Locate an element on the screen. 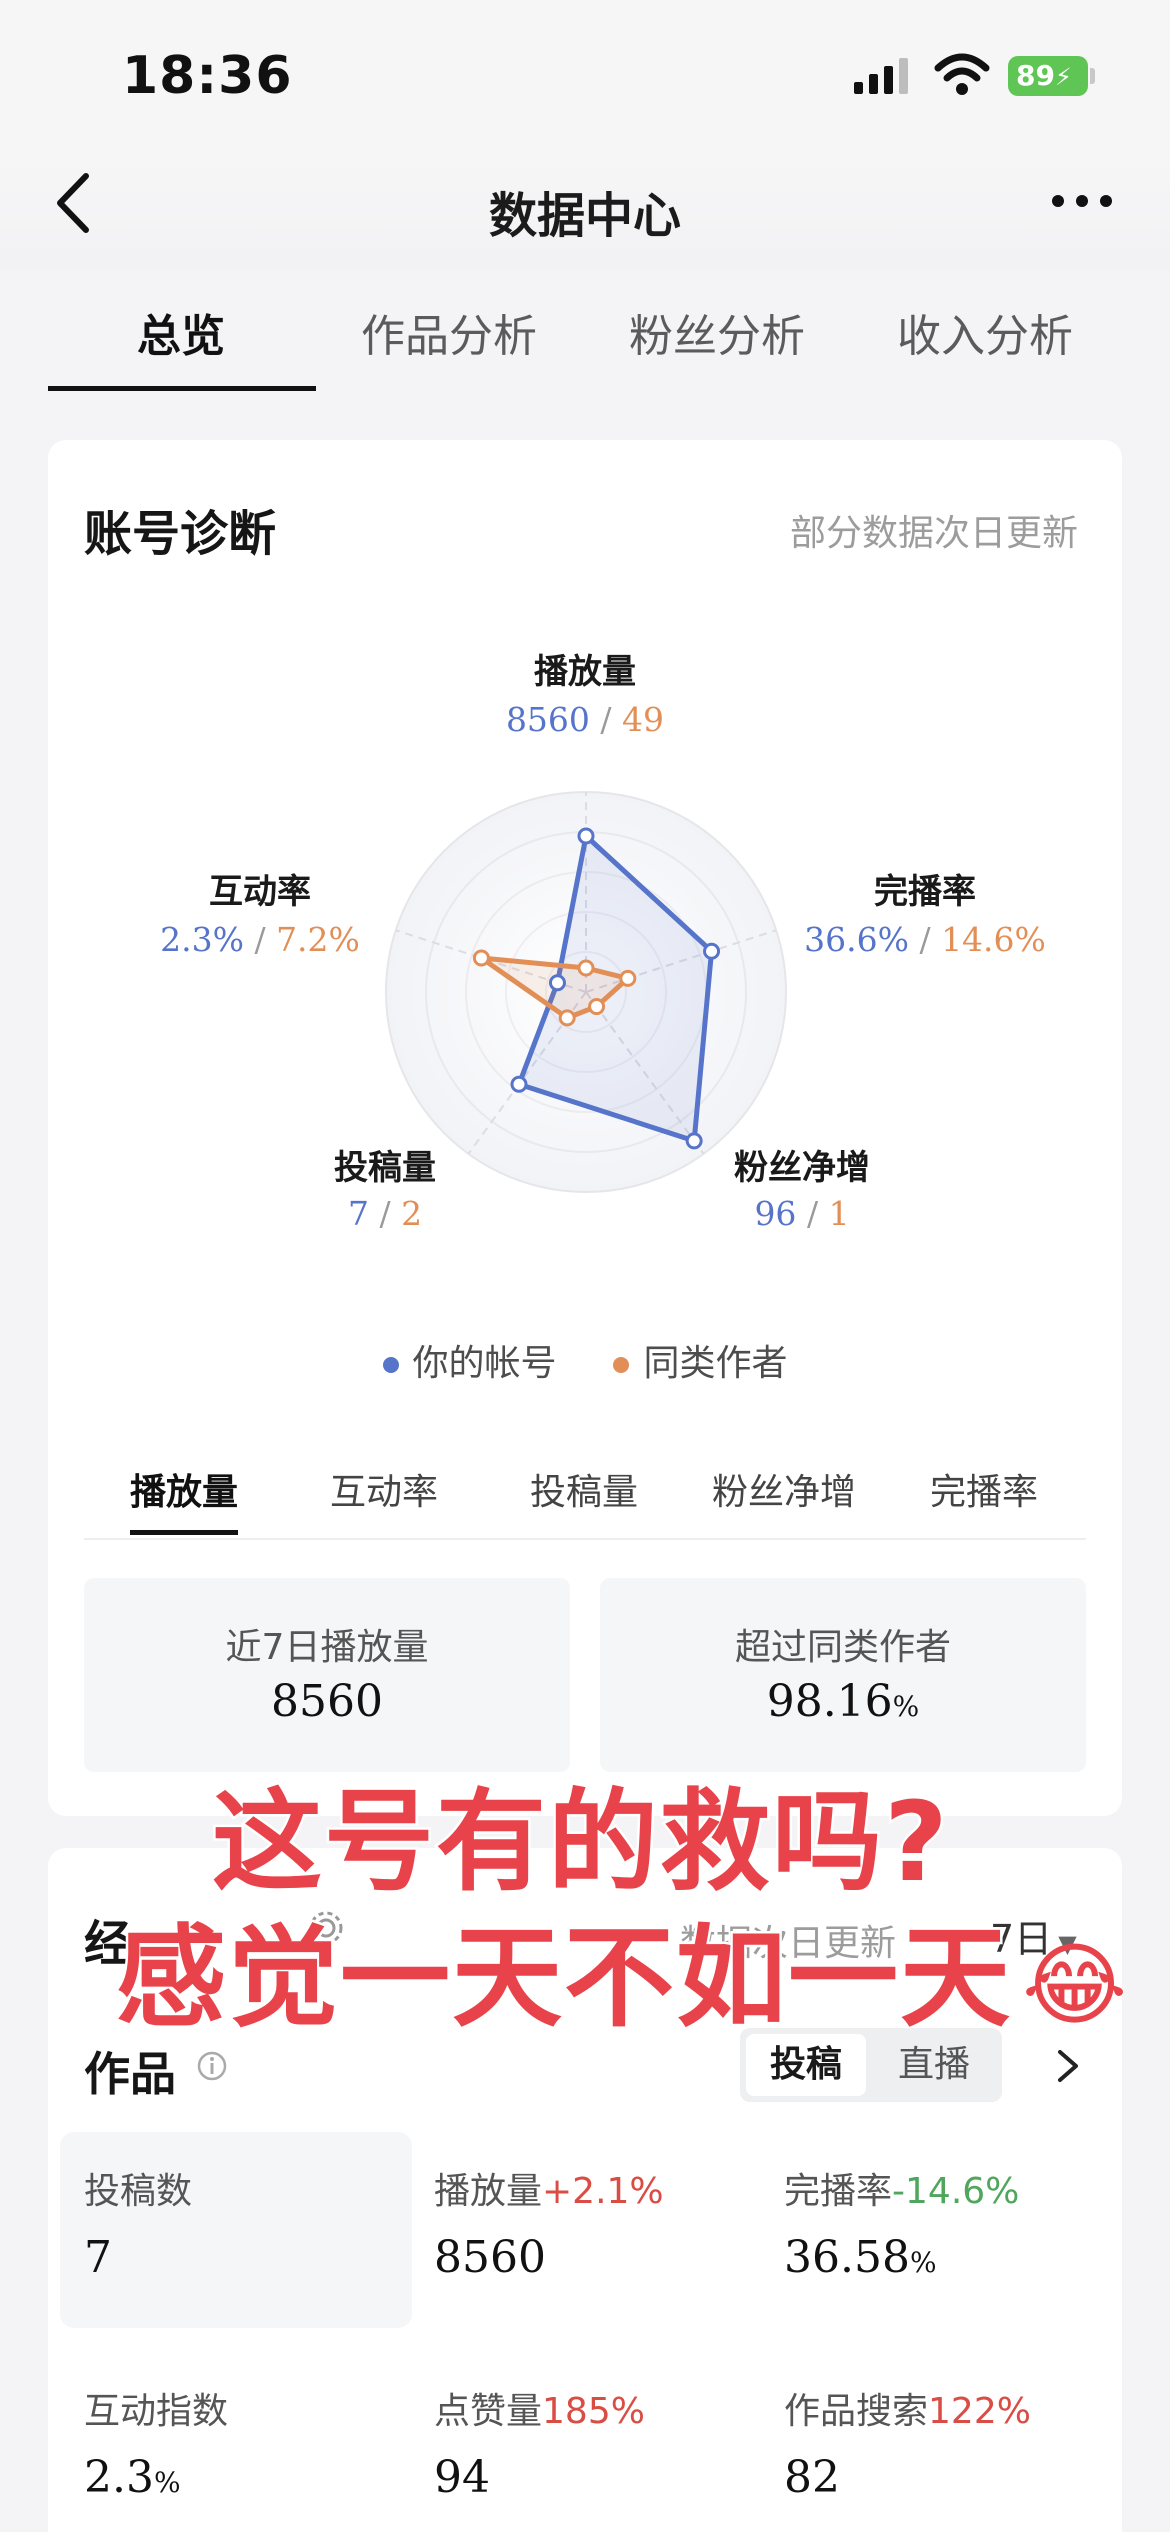  legend-yours: 你的帐号 is located at coordinates (484, 1363).